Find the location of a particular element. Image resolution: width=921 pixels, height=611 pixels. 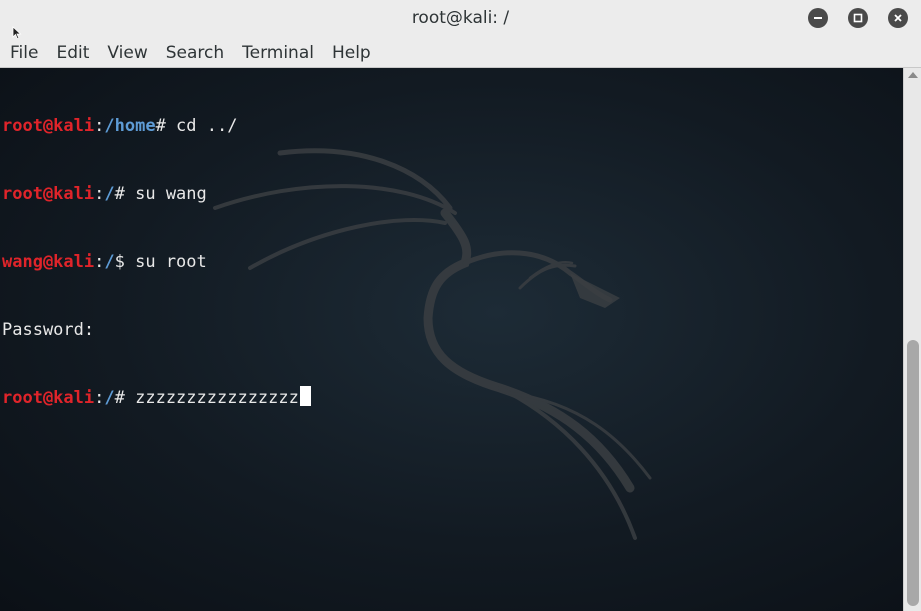

minimize-icon is located at coordinates (818, 18).